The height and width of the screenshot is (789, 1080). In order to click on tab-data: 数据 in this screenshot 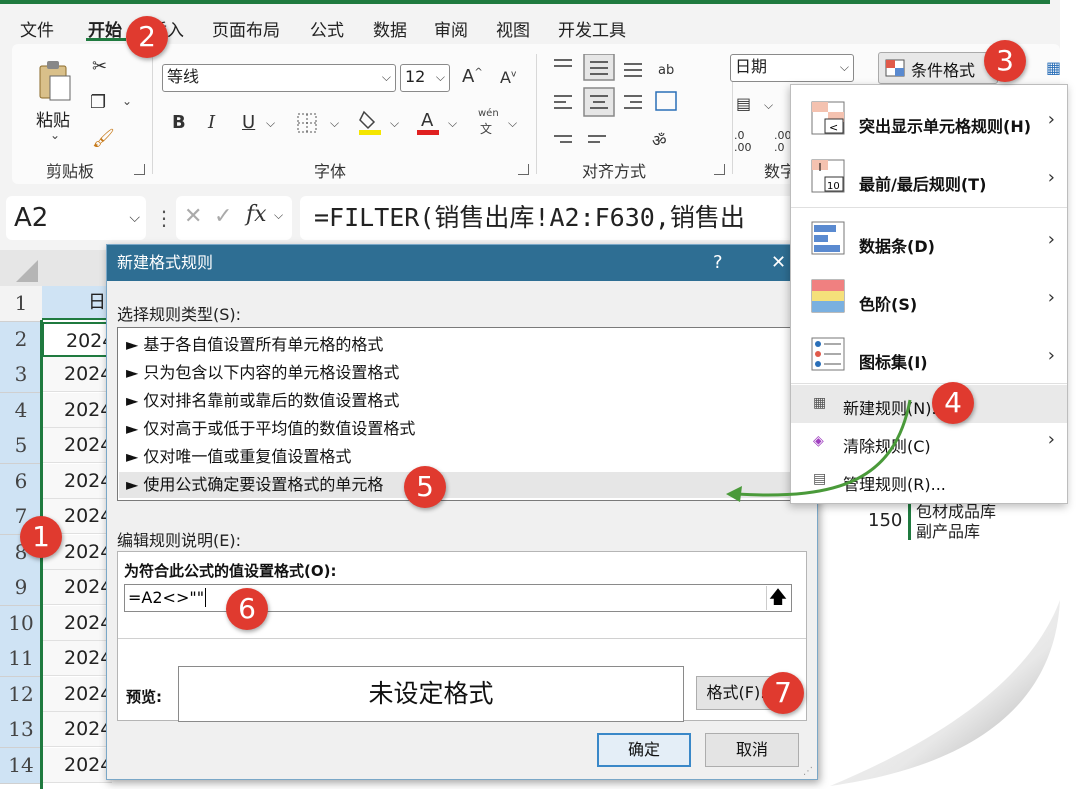, I will do `click(390, 28)`.